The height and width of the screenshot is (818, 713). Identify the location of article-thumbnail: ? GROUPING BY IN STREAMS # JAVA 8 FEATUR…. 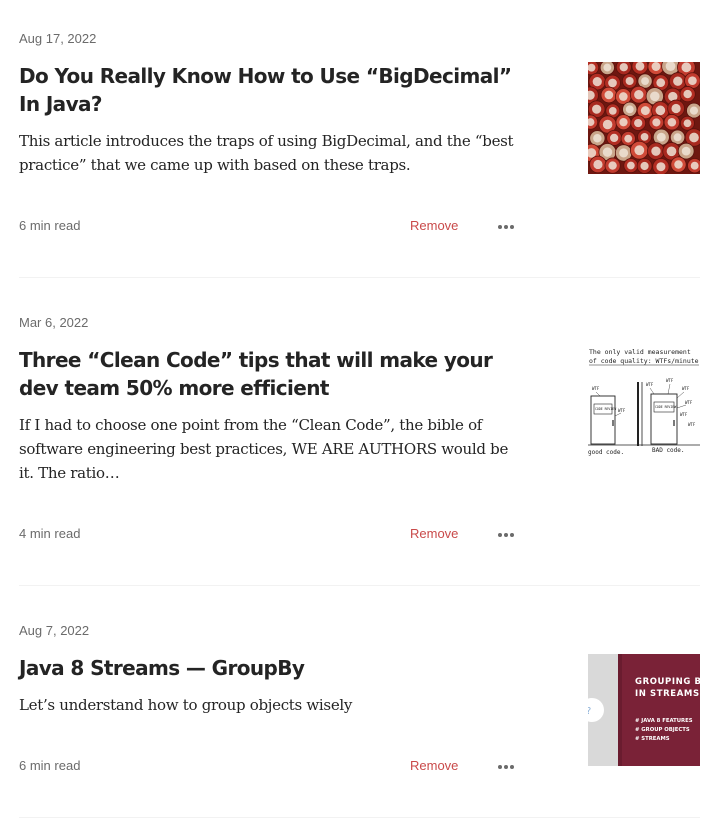
(644, 710).